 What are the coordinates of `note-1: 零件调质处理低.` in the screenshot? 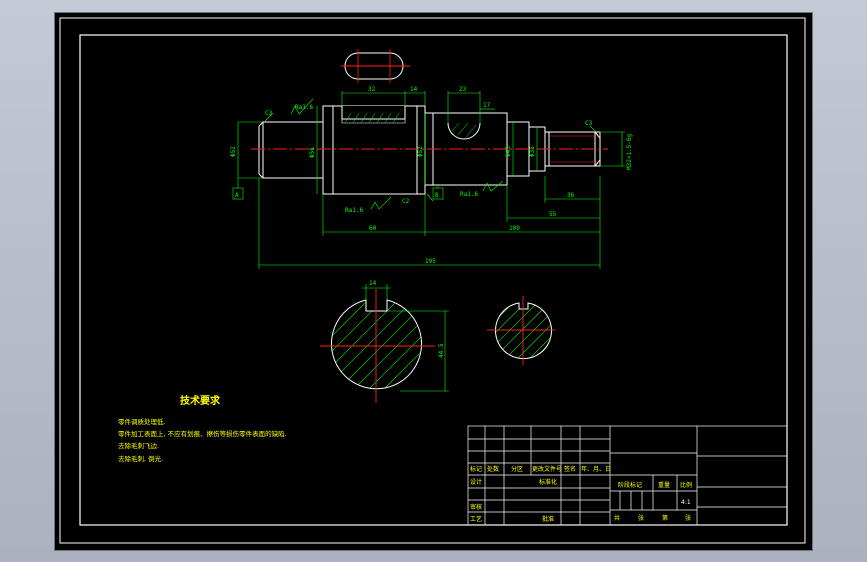 It's located at (142, 421).